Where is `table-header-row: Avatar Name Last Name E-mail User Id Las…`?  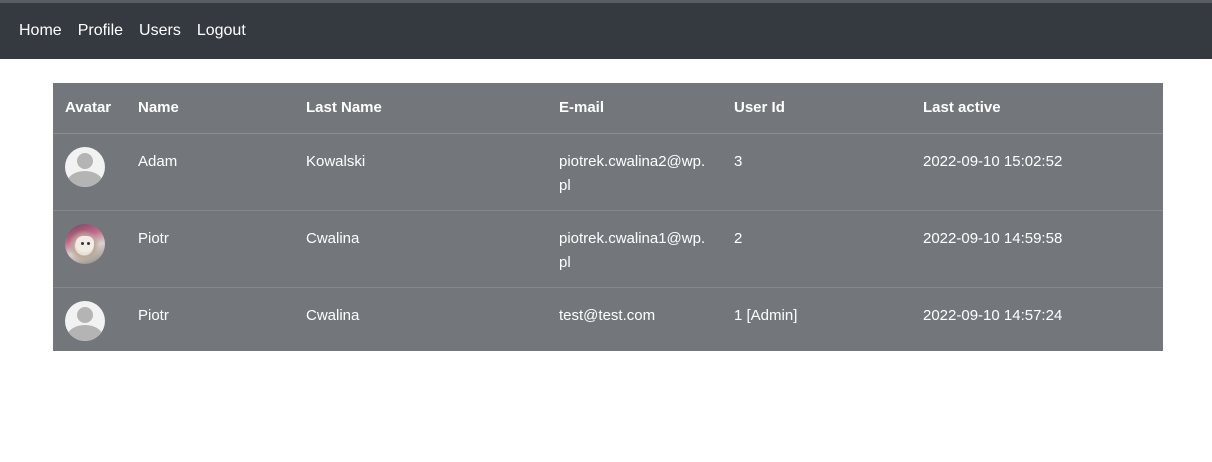 table-header-row: Avatar Name Last Name E-mail User Id Las… is located at coordinates (608, 108).